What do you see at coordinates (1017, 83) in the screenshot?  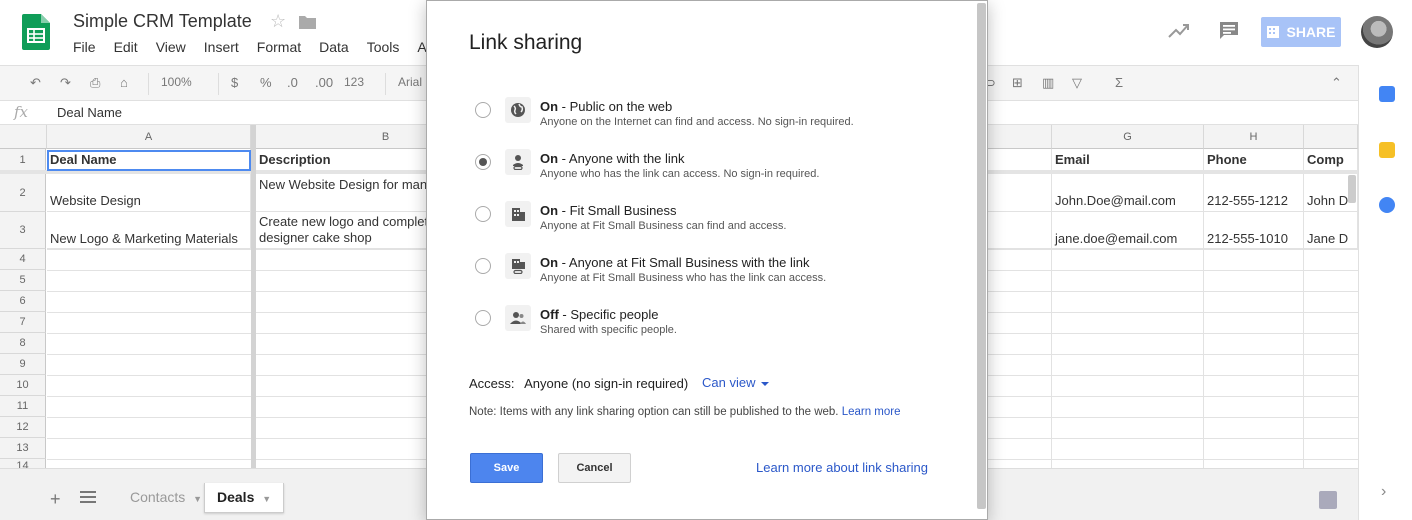 I see `insert-comment-icon: ⊞` at bounding box center [1017, 83].